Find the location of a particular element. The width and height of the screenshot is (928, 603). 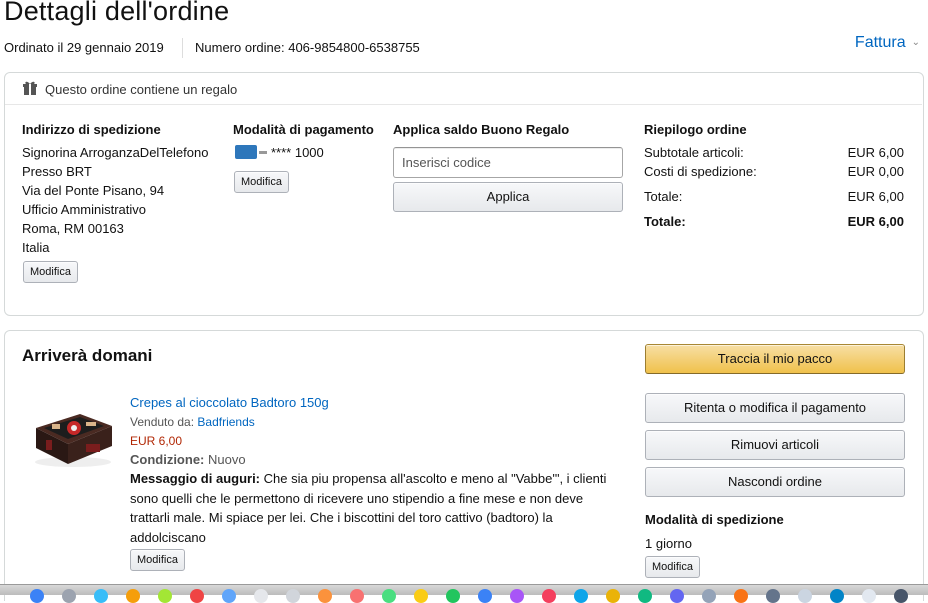

remove-items-button: Rimuovi articoli is located at coordinates (775, 445).